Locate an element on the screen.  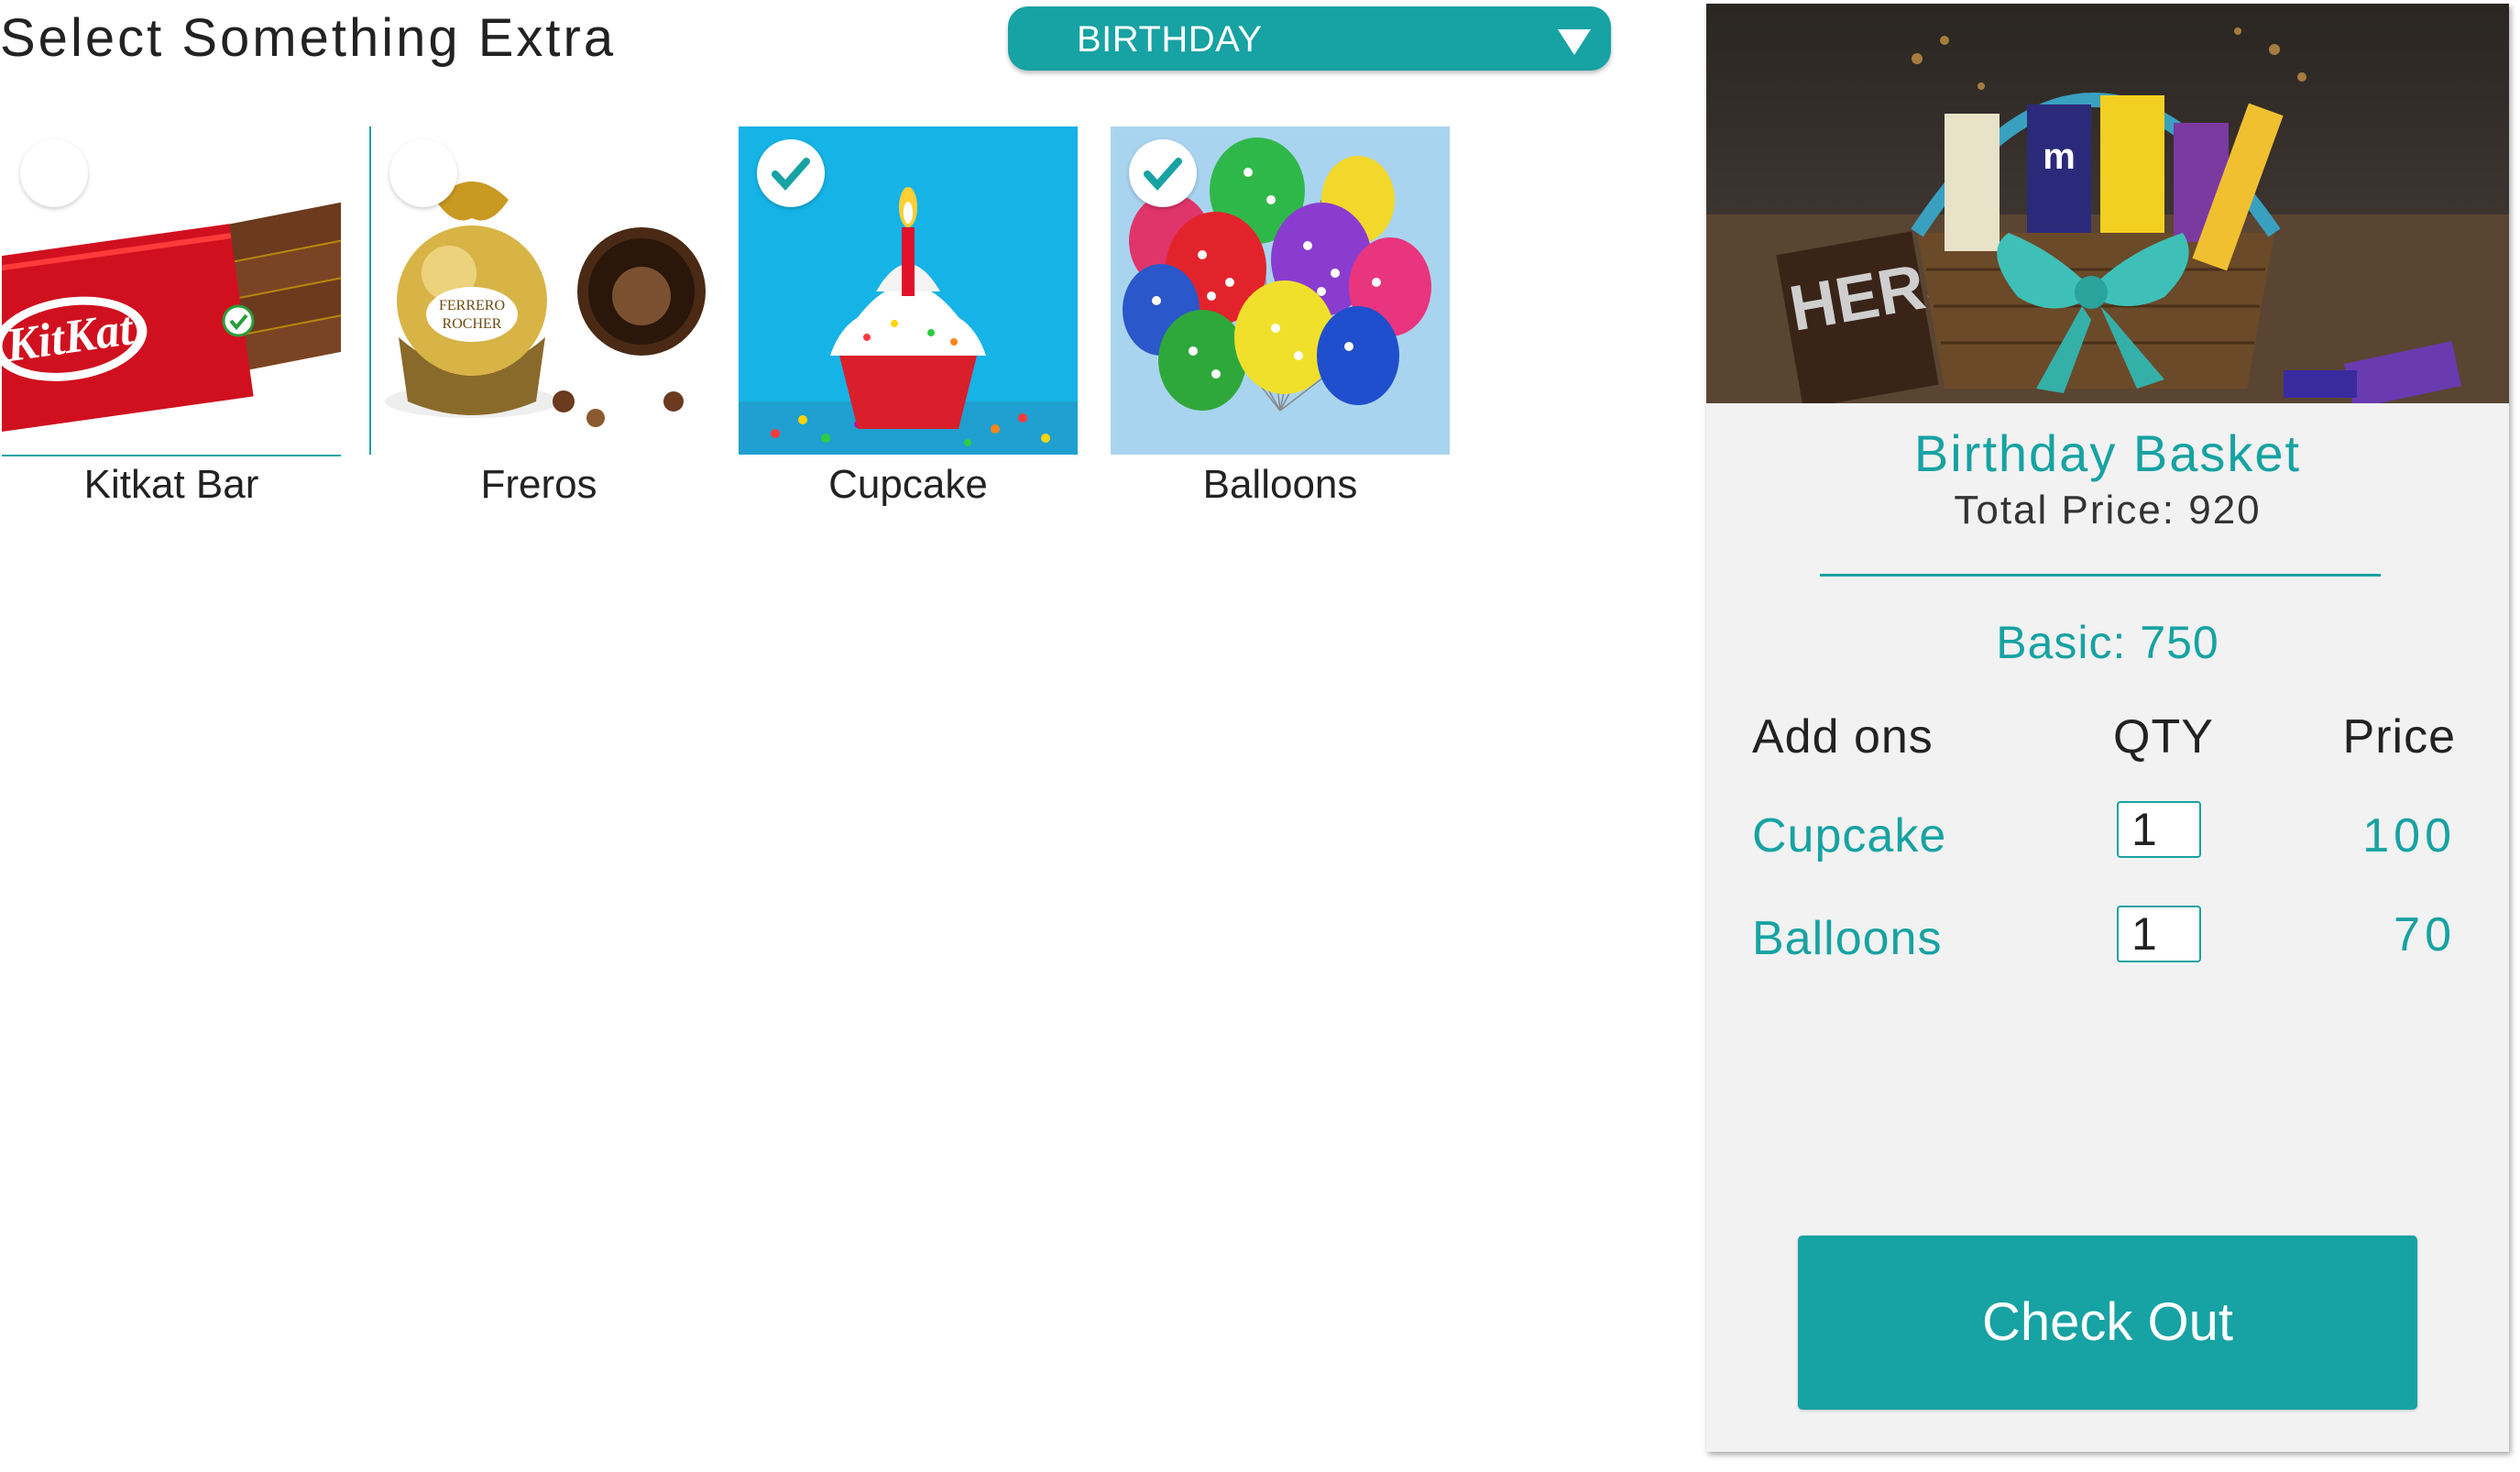
extra-item-balloons: Balloons is located at coordinates (1280, 316).